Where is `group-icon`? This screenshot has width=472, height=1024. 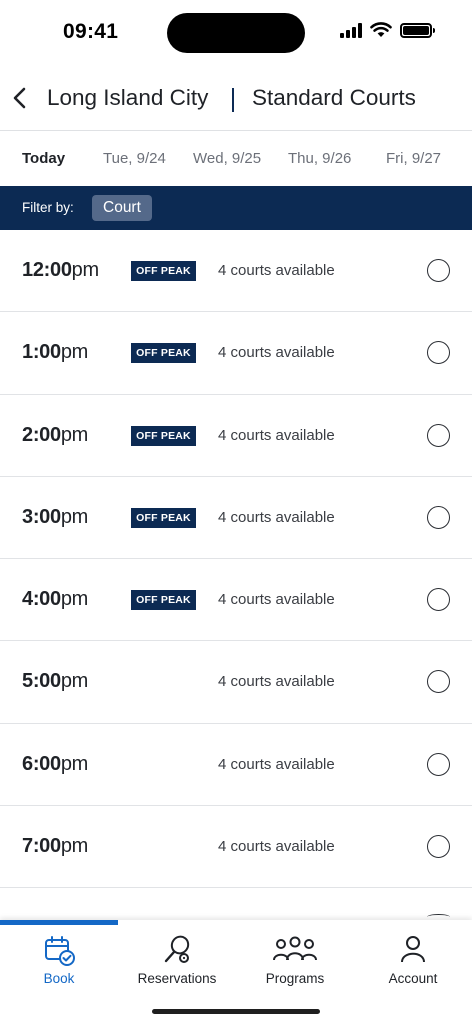
group-icon is located at coordinates (295, 948).